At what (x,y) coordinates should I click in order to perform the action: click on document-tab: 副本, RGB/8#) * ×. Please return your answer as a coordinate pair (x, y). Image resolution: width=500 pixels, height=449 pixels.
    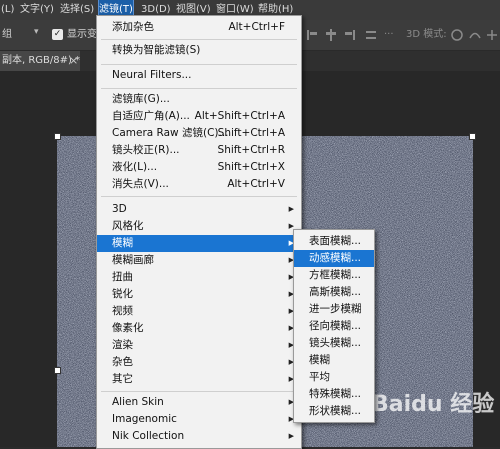
    Looking at the image, I should click on (40, 61).